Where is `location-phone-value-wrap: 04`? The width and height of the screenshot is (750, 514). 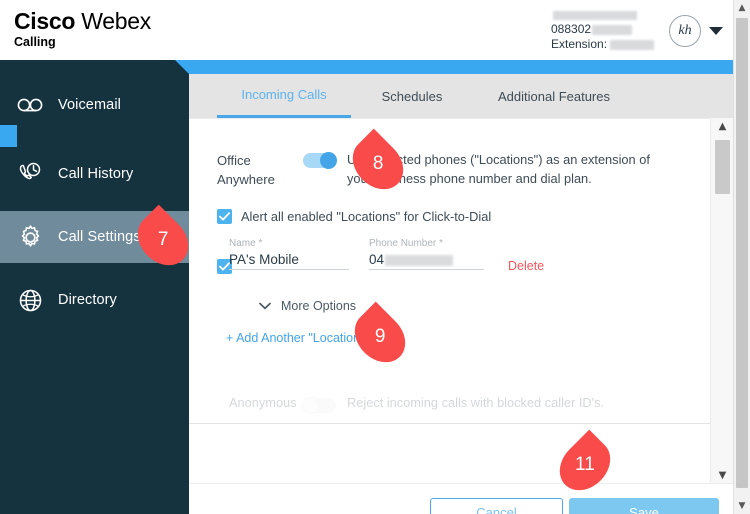
location-phone-value-wrap: 04 is located at coordinates (426, 260).